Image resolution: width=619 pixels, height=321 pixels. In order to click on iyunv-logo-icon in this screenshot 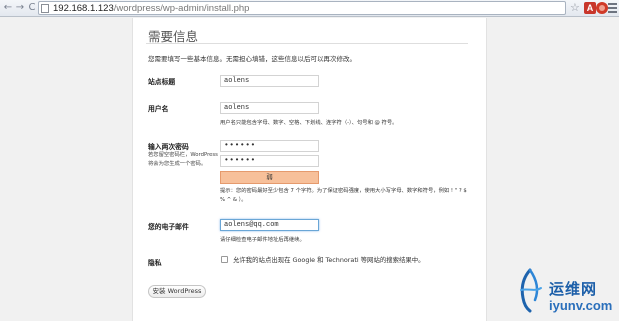, I will do `click(531, 290)`.